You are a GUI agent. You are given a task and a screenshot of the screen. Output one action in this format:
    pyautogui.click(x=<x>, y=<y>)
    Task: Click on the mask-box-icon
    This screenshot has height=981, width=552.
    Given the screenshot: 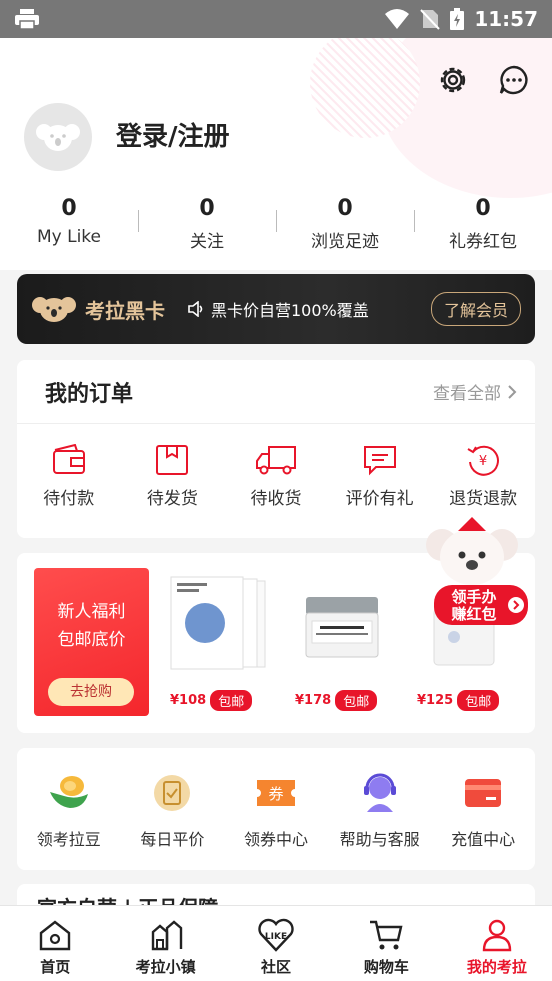 What is the action you would take?
    pyautogui.click(x=218, y=623)
    